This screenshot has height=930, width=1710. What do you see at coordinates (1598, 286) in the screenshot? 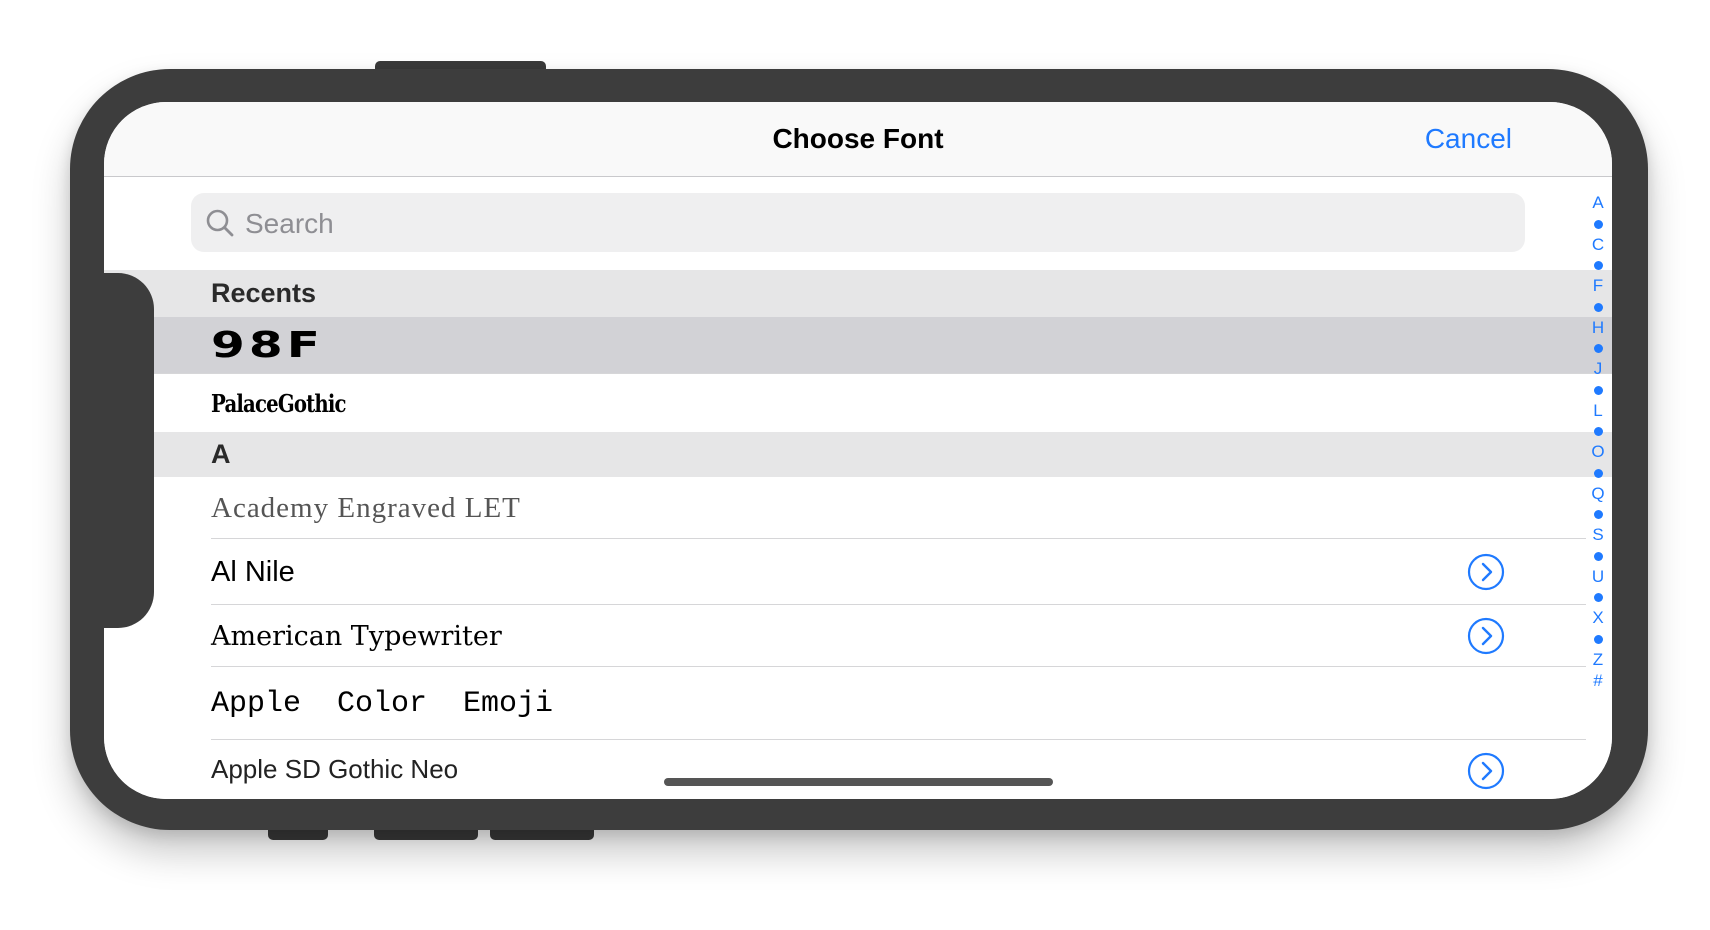
I see `index-letter-f: F` at bounding box center [1598, 286].